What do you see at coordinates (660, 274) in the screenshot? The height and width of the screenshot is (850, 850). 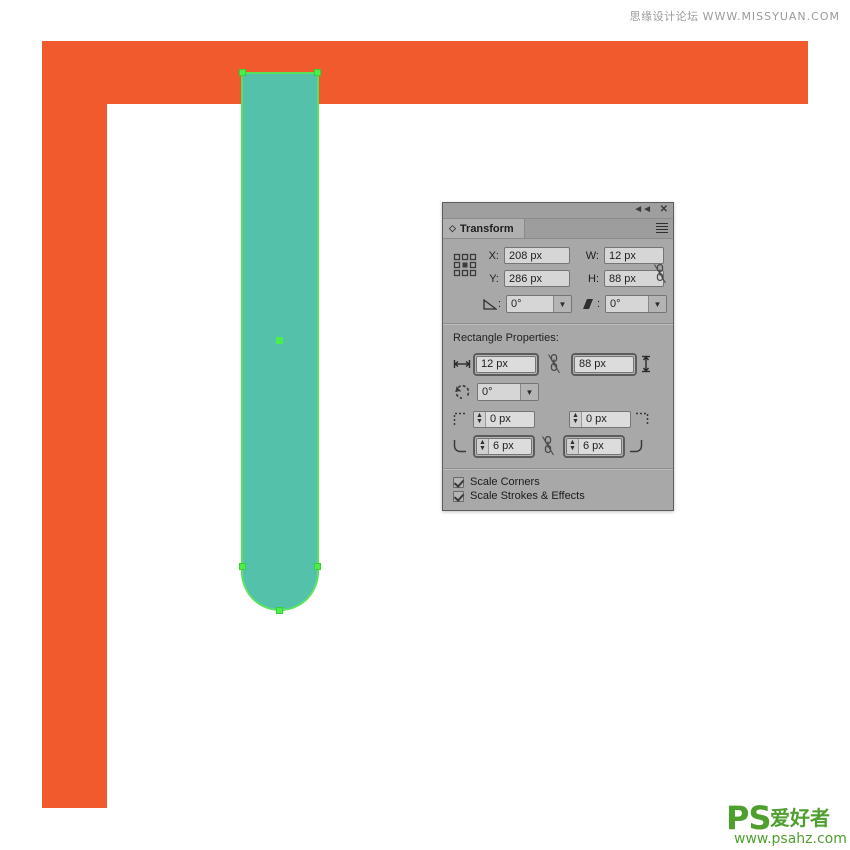 I see `constrain-wh-link-icon` at bounding box center [660, 274].